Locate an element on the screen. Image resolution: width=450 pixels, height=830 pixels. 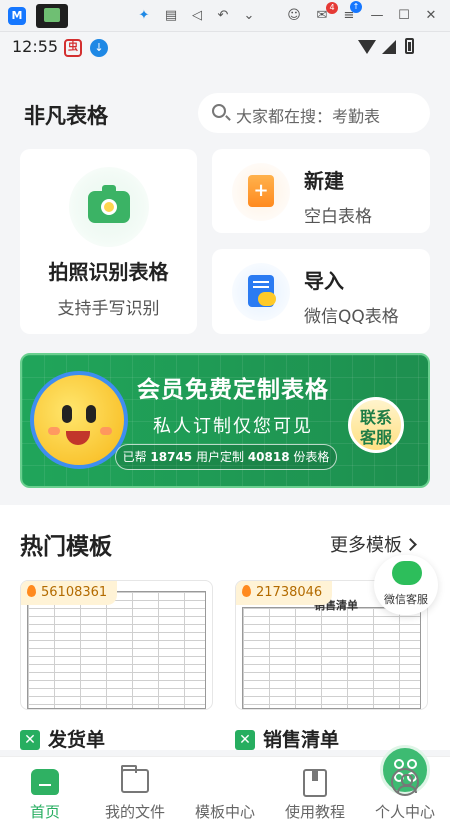
maximize-icon: ☐ is located at coordinates (404, 16).